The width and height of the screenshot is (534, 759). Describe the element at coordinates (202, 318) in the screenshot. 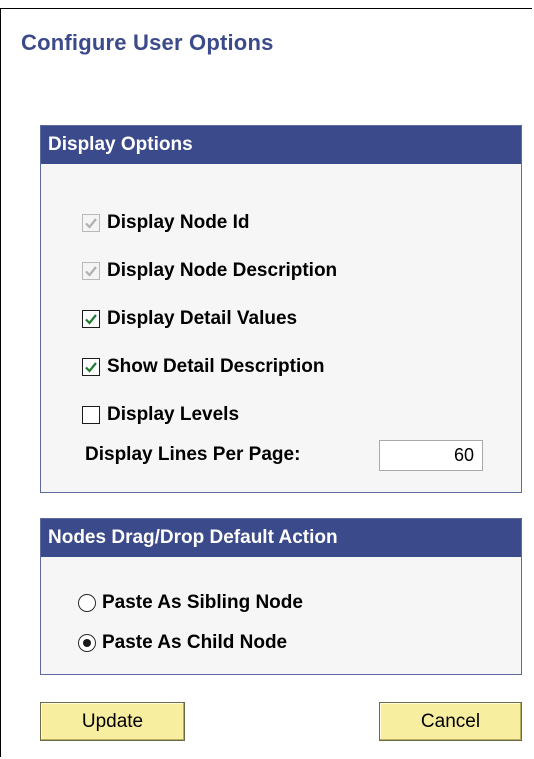

I see `display-detail-values-label: Display Detail Values` at that location.